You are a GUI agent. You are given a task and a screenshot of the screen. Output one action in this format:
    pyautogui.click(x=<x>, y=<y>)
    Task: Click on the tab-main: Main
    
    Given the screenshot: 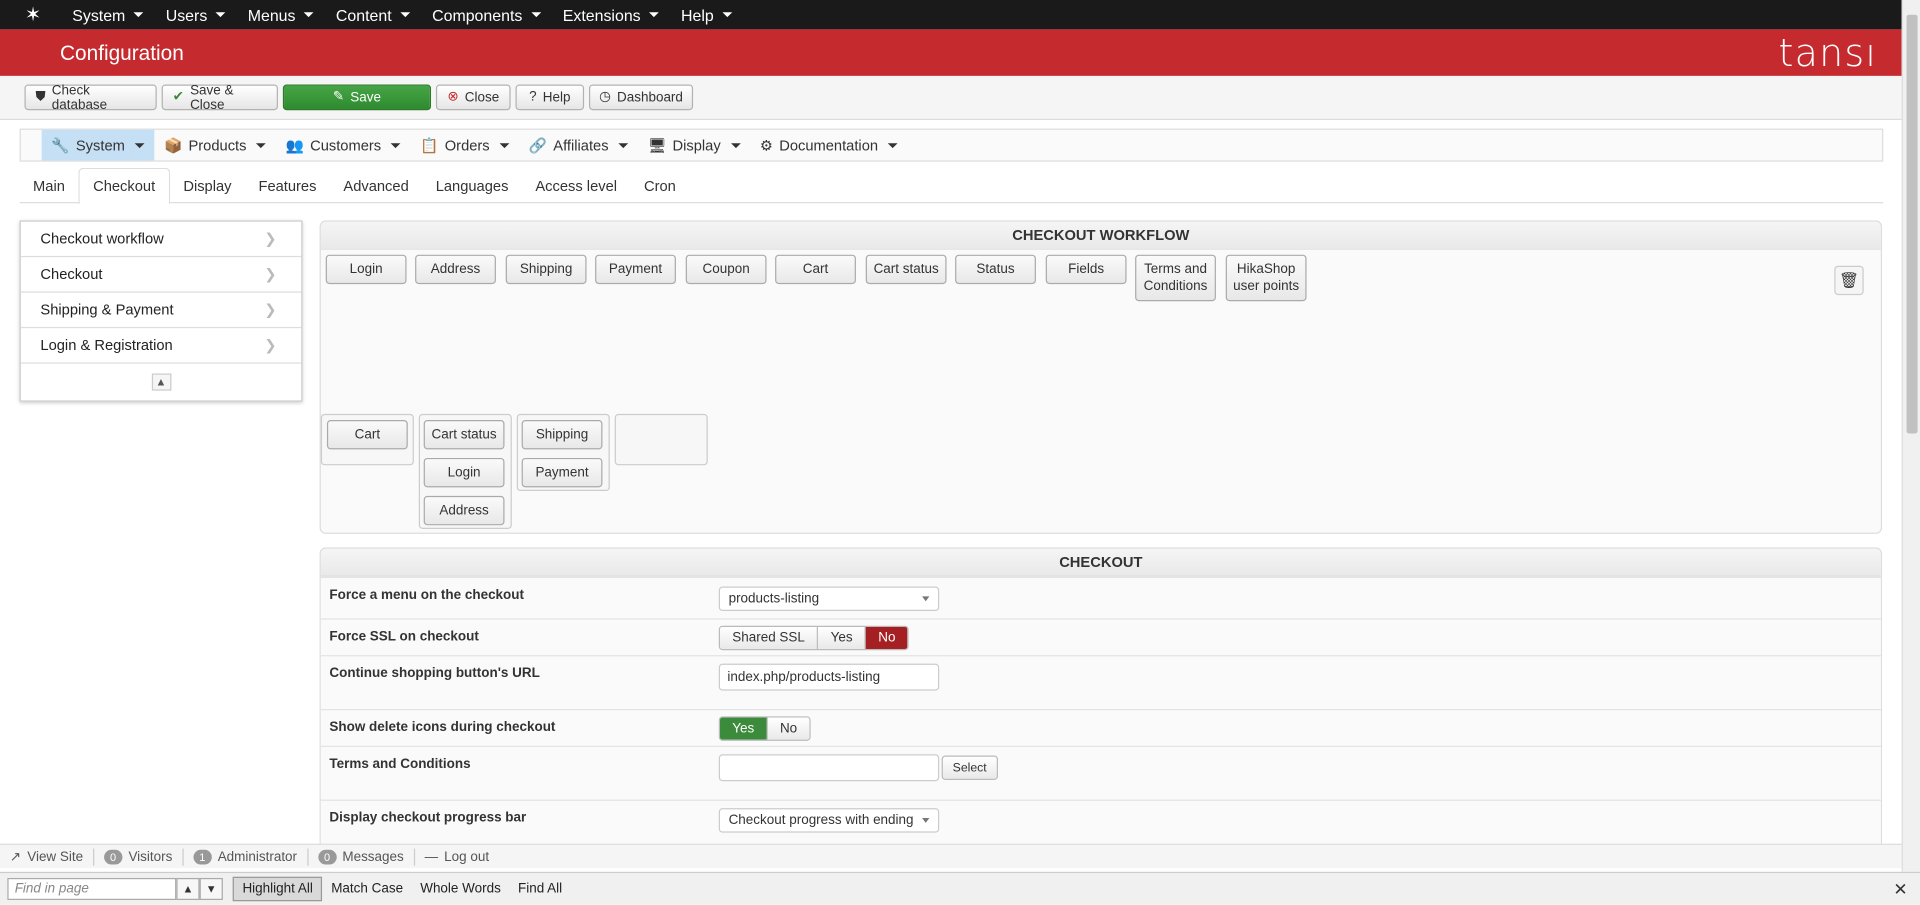 What is the action you would take?
    pyautogui.click(x=49, y=186)
    